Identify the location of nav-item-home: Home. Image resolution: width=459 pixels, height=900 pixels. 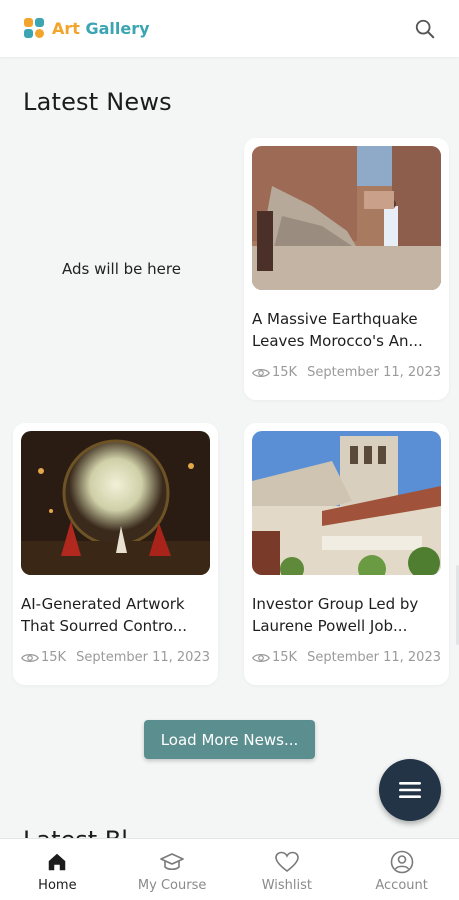
(57, 869).